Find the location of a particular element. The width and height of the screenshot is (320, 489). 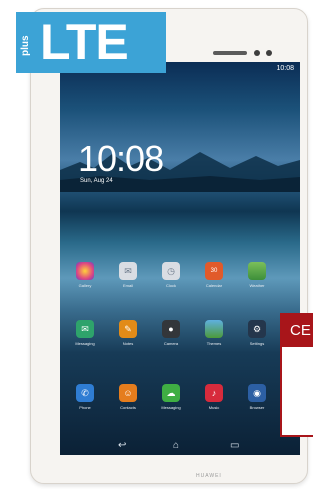

app-weather: Weather is located at coordinates (257, 275).